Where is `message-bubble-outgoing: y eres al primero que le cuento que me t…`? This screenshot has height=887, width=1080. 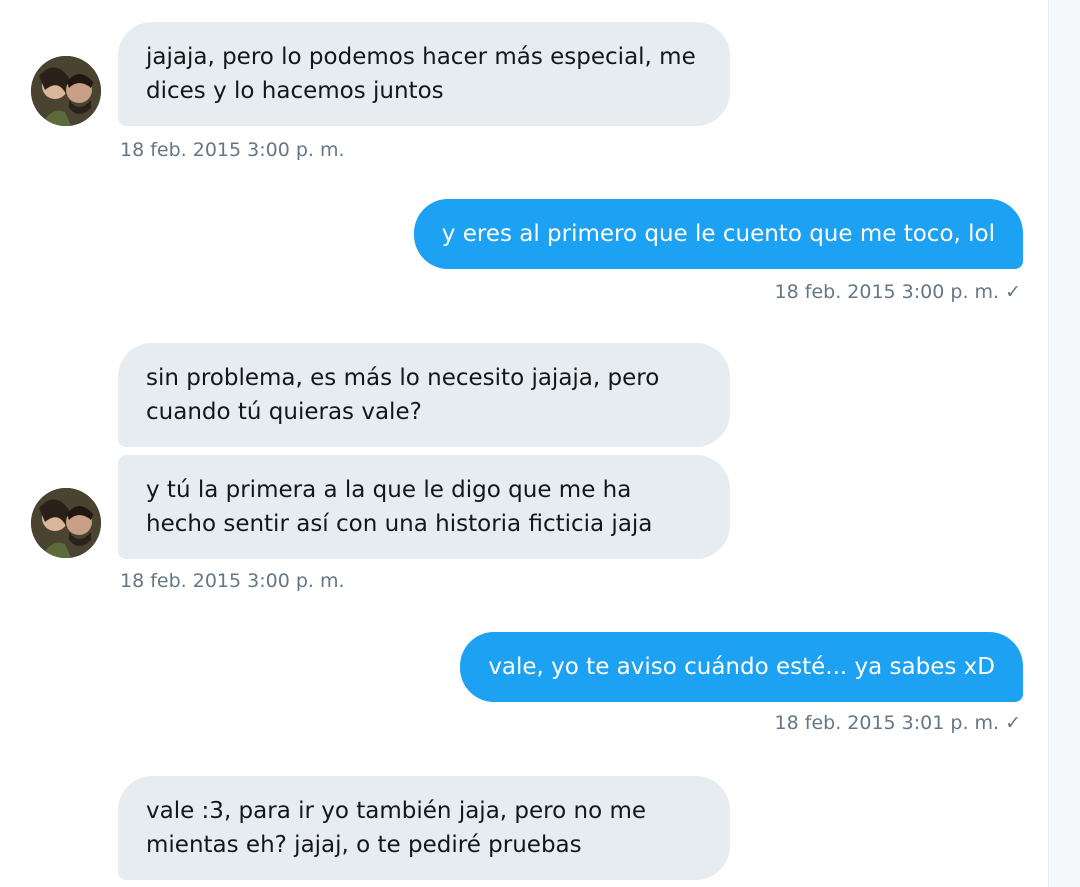 message-bubble-outgoing: y eres al primero que le cuento que me t… is located at coordinates (718, 234).